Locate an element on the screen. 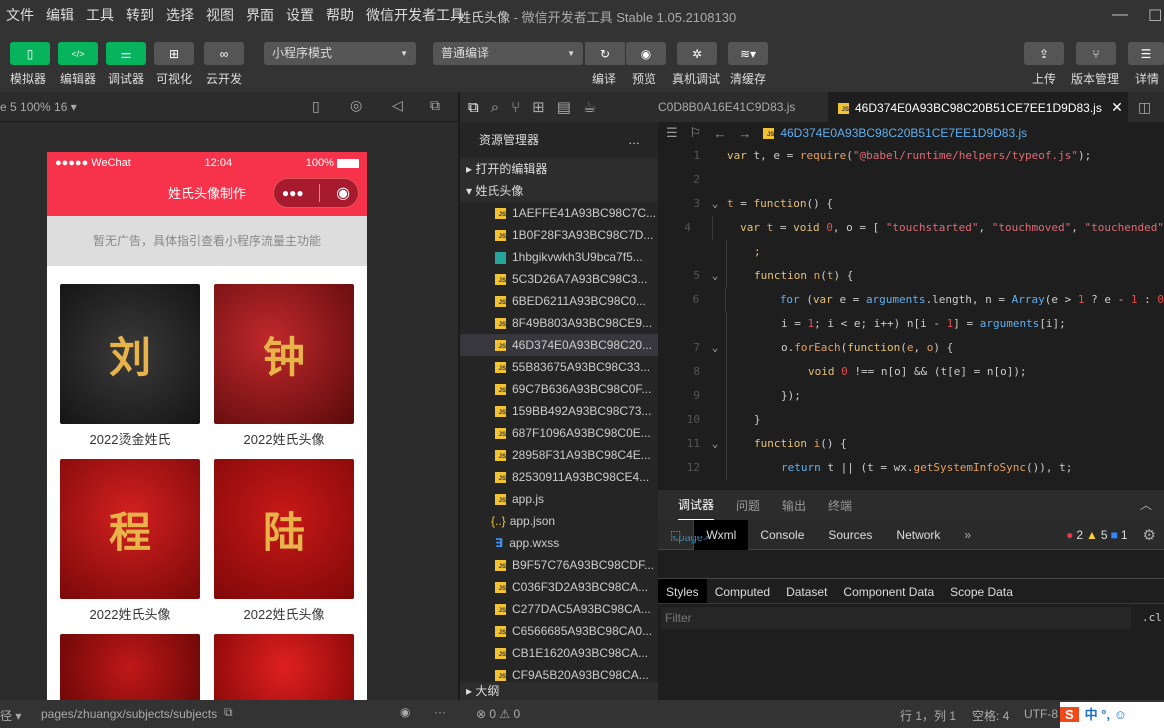  editor-button: </> is located at coordinates (78, 53).